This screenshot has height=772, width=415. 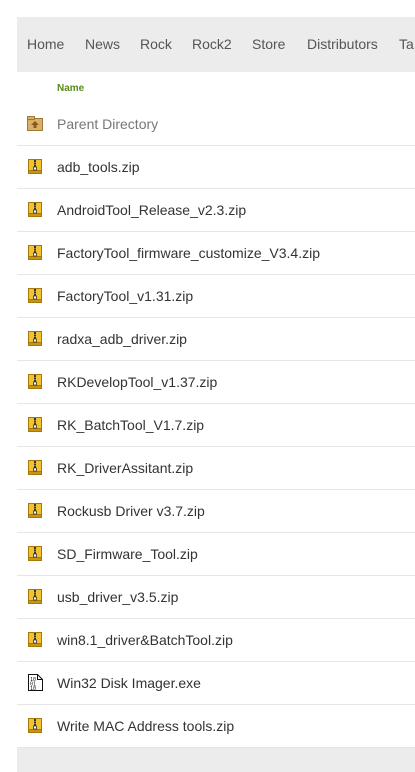 I want to click on file-link: RK_BatchTool_V1.7.zip, so click(x=130, y=425).